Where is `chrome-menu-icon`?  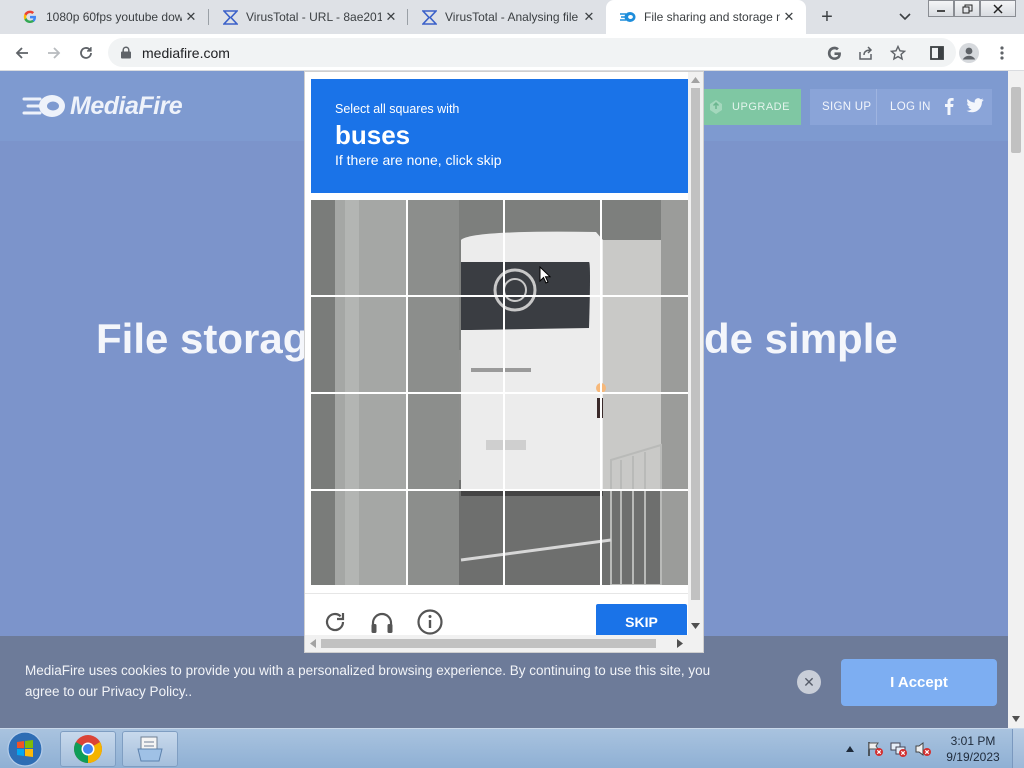
chrome-menu-icon is located at coordinates (1002, 53).